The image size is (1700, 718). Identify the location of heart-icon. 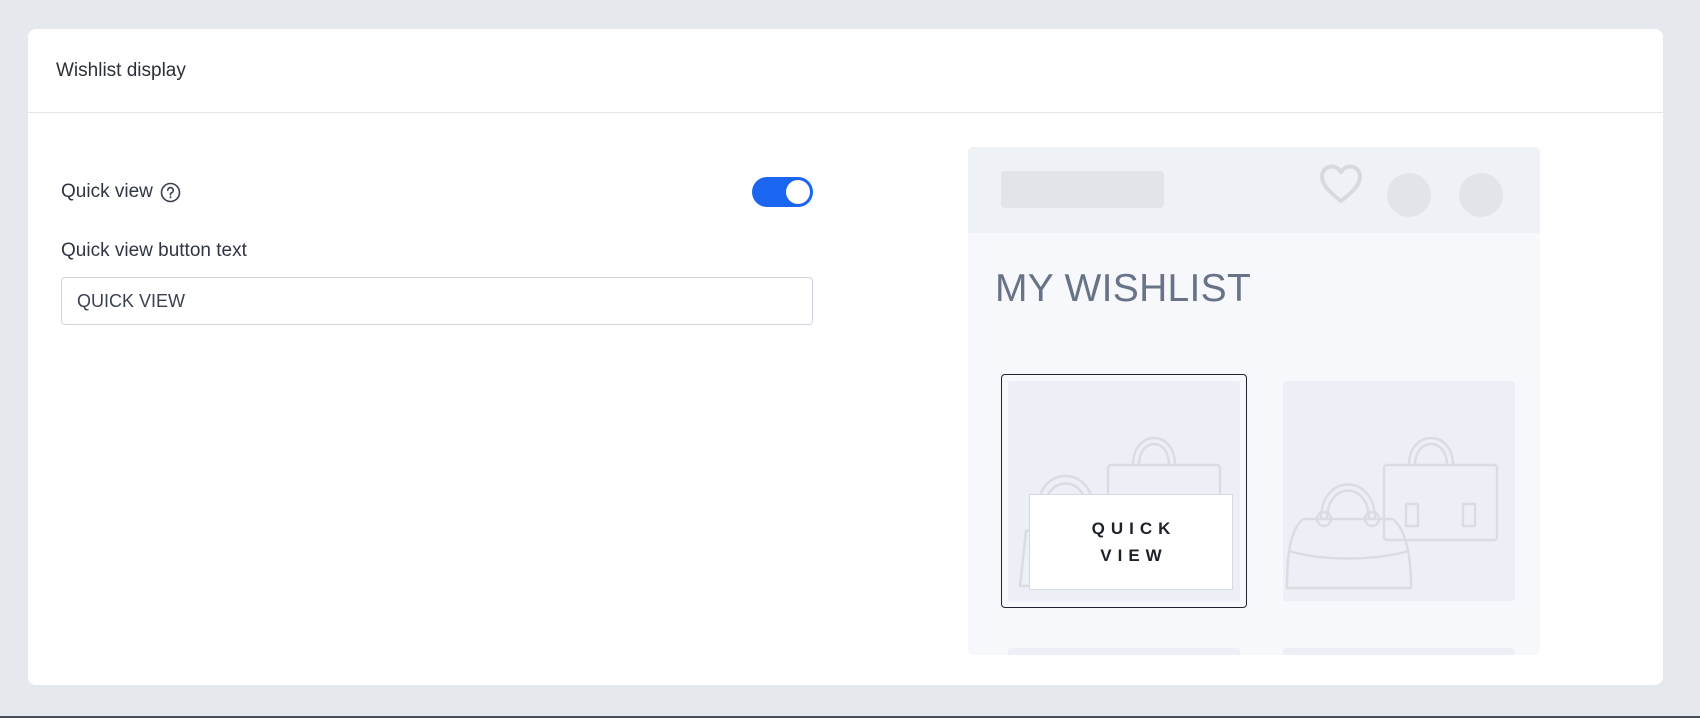
(1341, 185).